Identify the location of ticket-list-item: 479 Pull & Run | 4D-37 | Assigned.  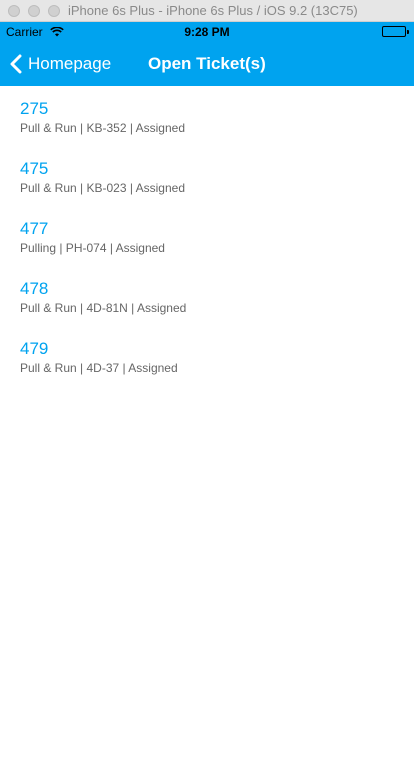
(207, 356).